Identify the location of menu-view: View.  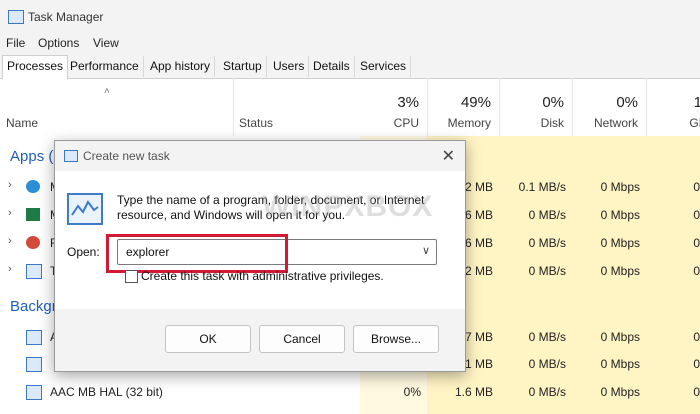
(106, 43).